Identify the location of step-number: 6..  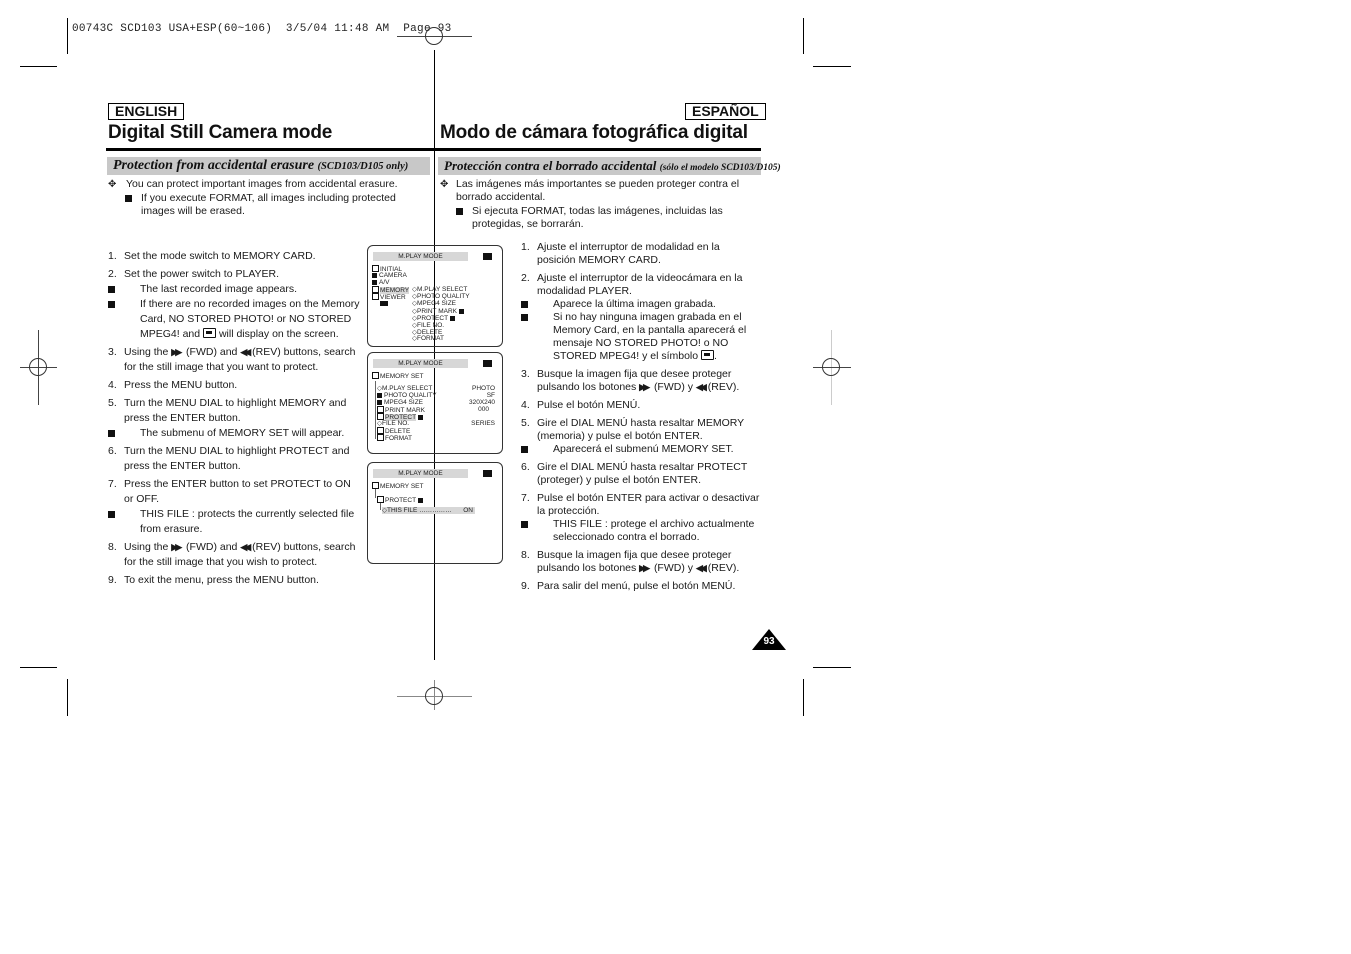
(112, 451).